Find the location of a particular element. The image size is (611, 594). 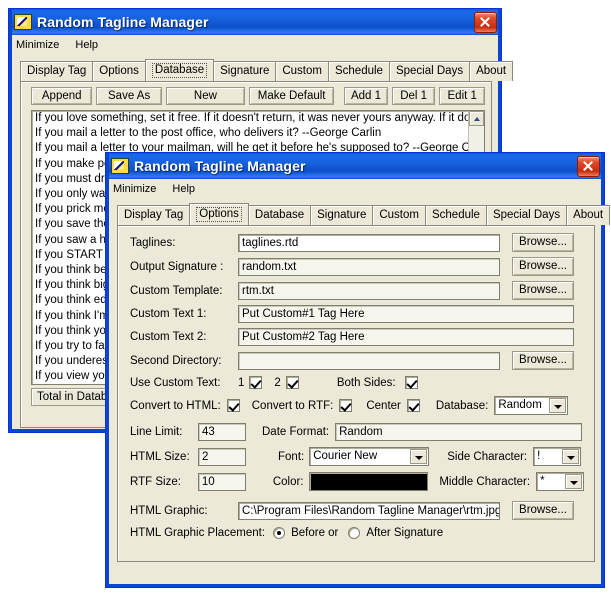

convert-to-html-checkbox is located at coordinates (233, 405).